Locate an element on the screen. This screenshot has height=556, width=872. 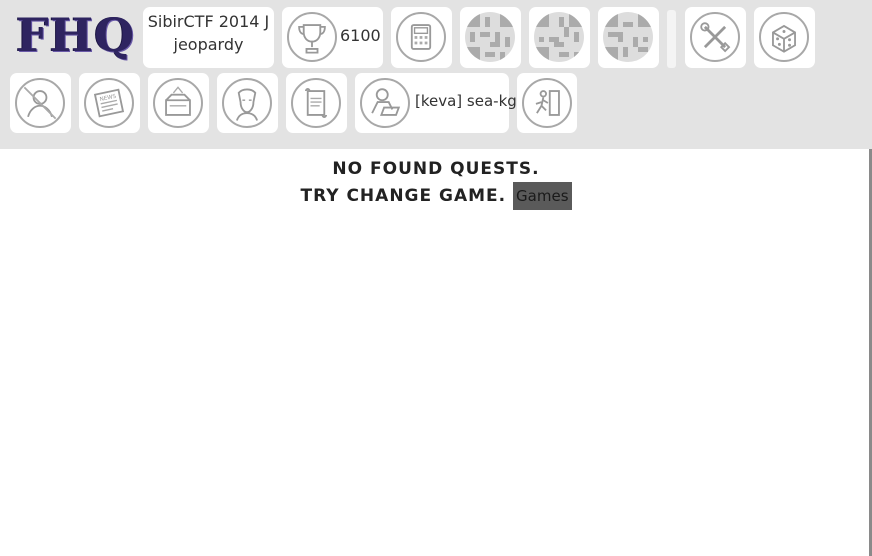
current-user-button: [keva] sea-kg is located at coordinates (436, 103).